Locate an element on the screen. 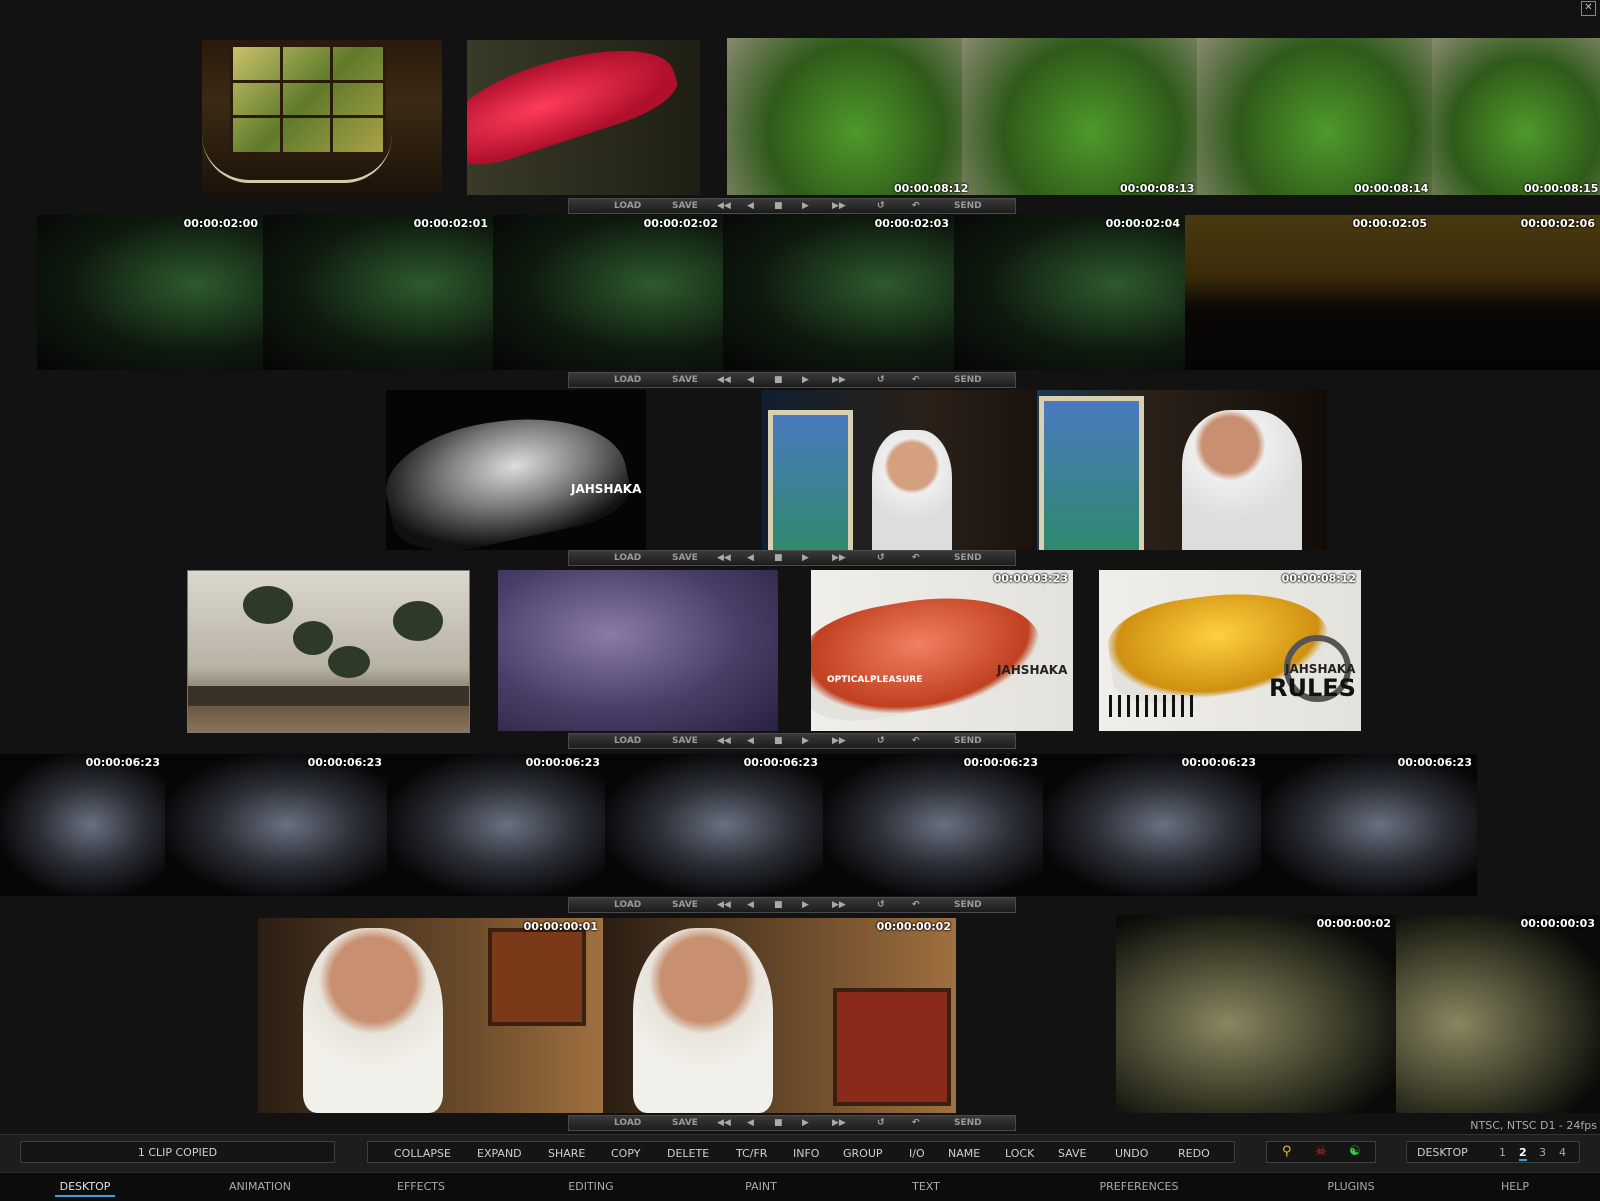 This screenshot has width=1600, height=1201. menu-lock: LOCK is located at coordinates (1019, 1153).